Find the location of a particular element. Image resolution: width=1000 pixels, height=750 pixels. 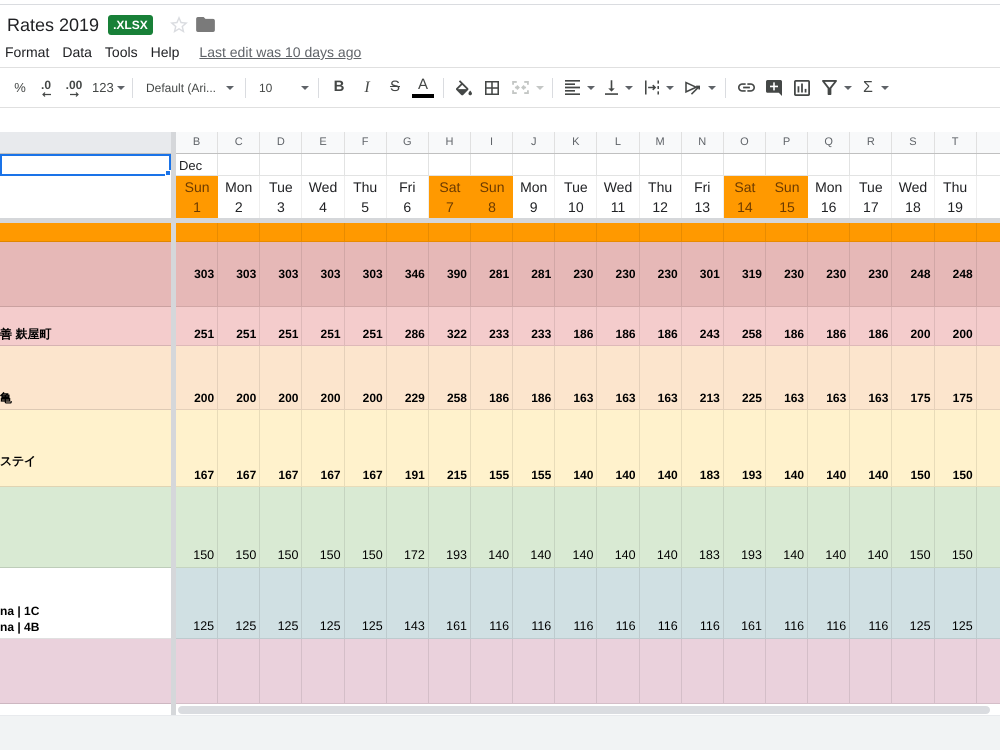

column-header: S is located at coordinates (913, 142).